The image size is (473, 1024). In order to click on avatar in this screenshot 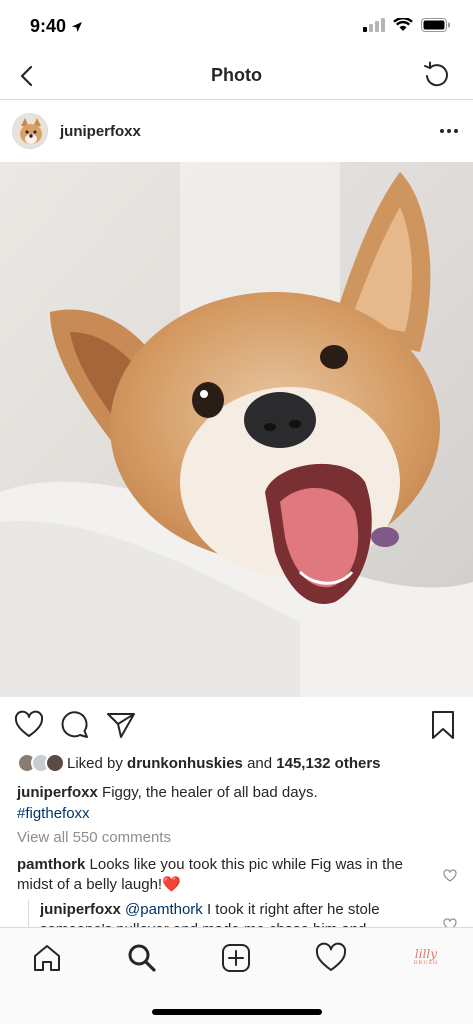, I will do `click(30, 131)`.